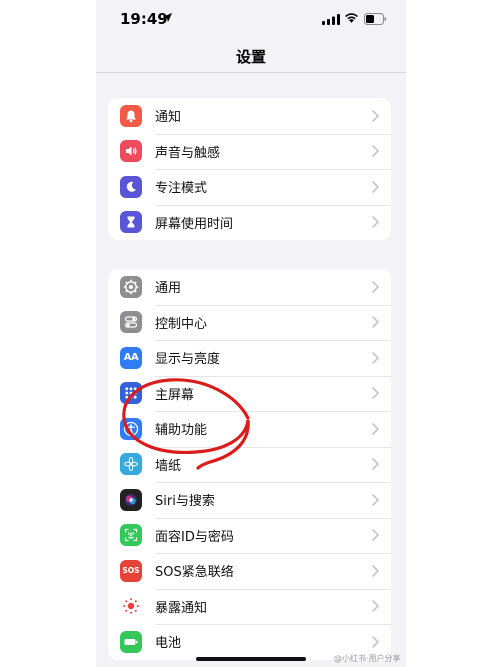 The height and width of the screenshot is (667, 500). I want to click on row-label: 电池, so click(168, 644).